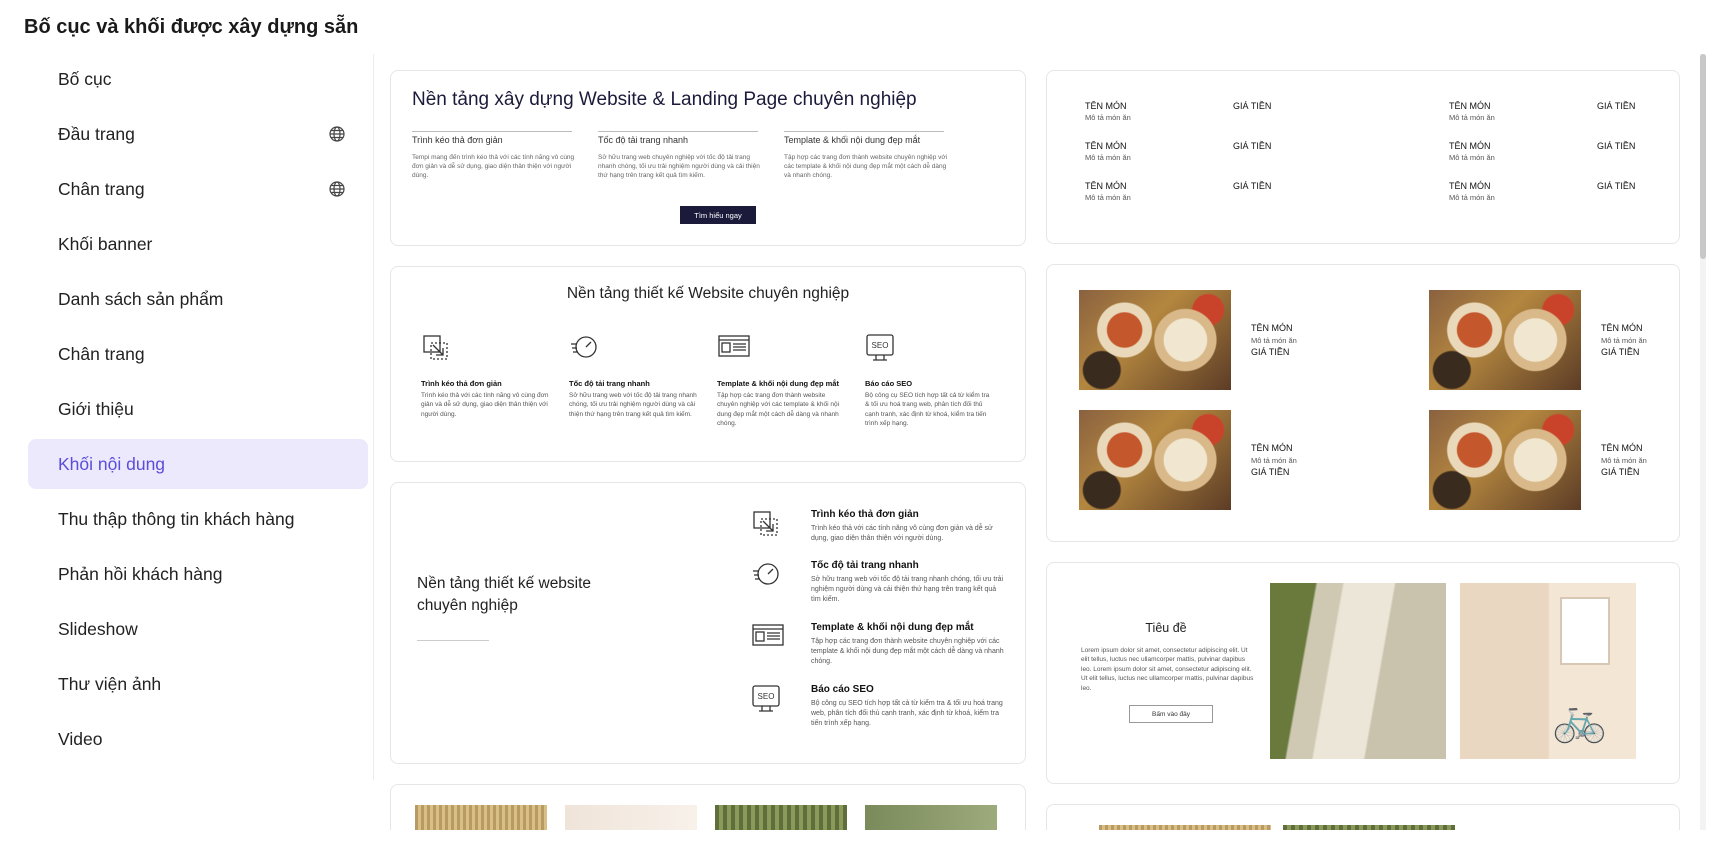 The height and width of the screenshot is (844, 1716). I want to click on sidebar-item-12: Thư viện ảnh, so click(198, 684).